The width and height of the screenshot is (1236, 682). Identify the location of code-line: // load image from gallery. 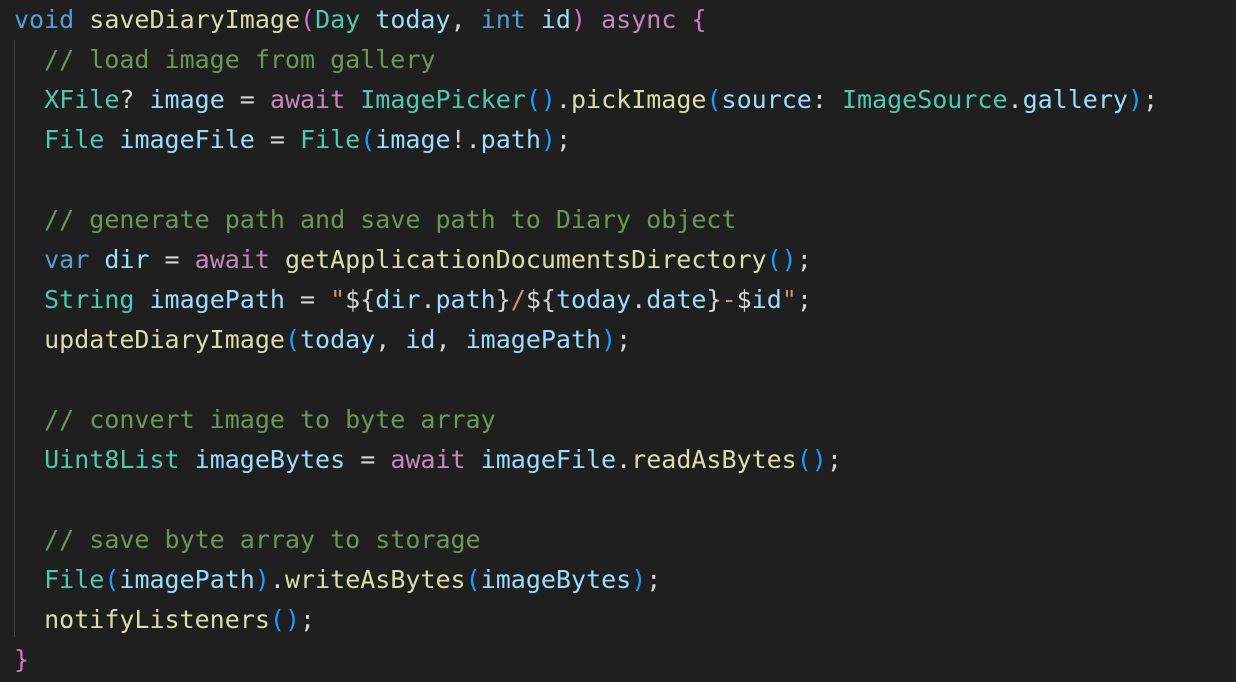
(224, 60).